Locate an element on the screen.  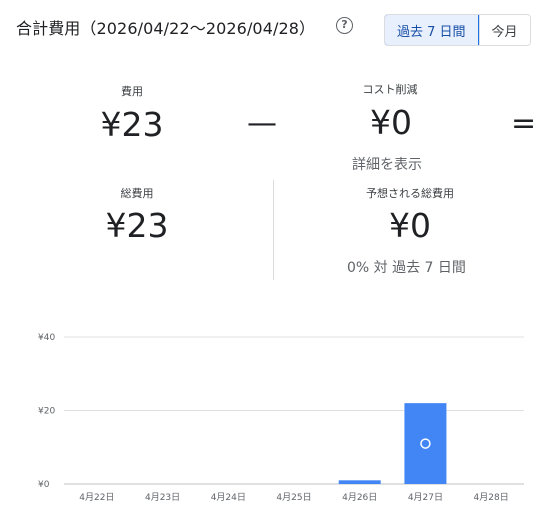
cost-value: ¥23 is located at coordinates (132, 124).